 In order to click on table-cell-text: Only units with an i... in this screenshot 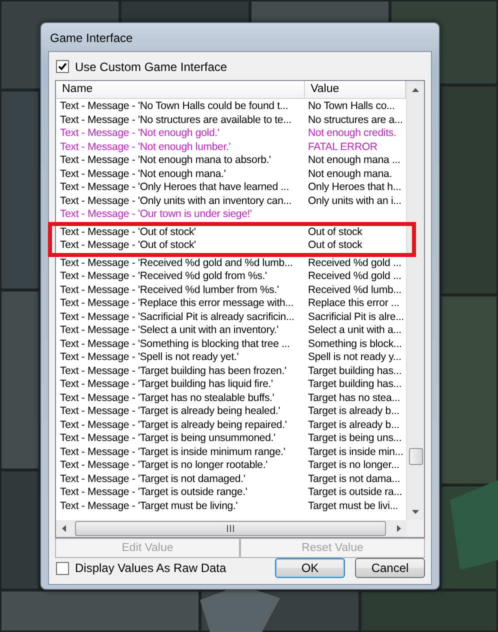, I will do `click(354, 201)`.